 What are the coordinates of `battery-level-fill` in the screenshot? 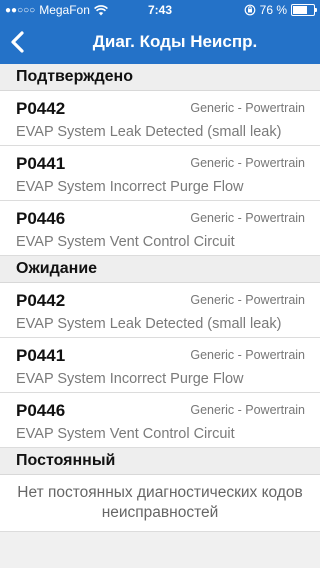 It's located at (300, 10).